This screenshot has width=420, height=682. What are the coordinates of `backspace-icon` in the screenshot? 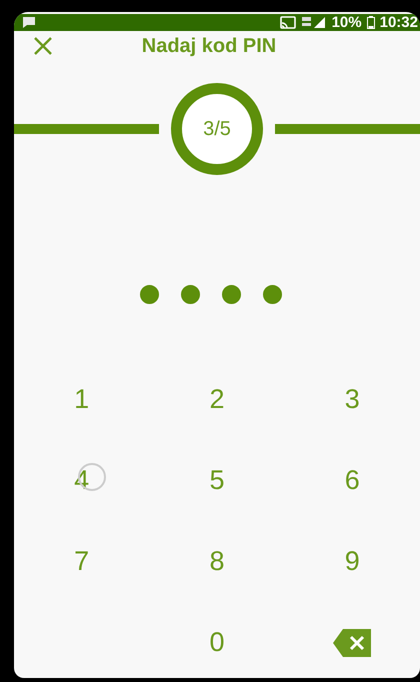 It's located at (352, 642).